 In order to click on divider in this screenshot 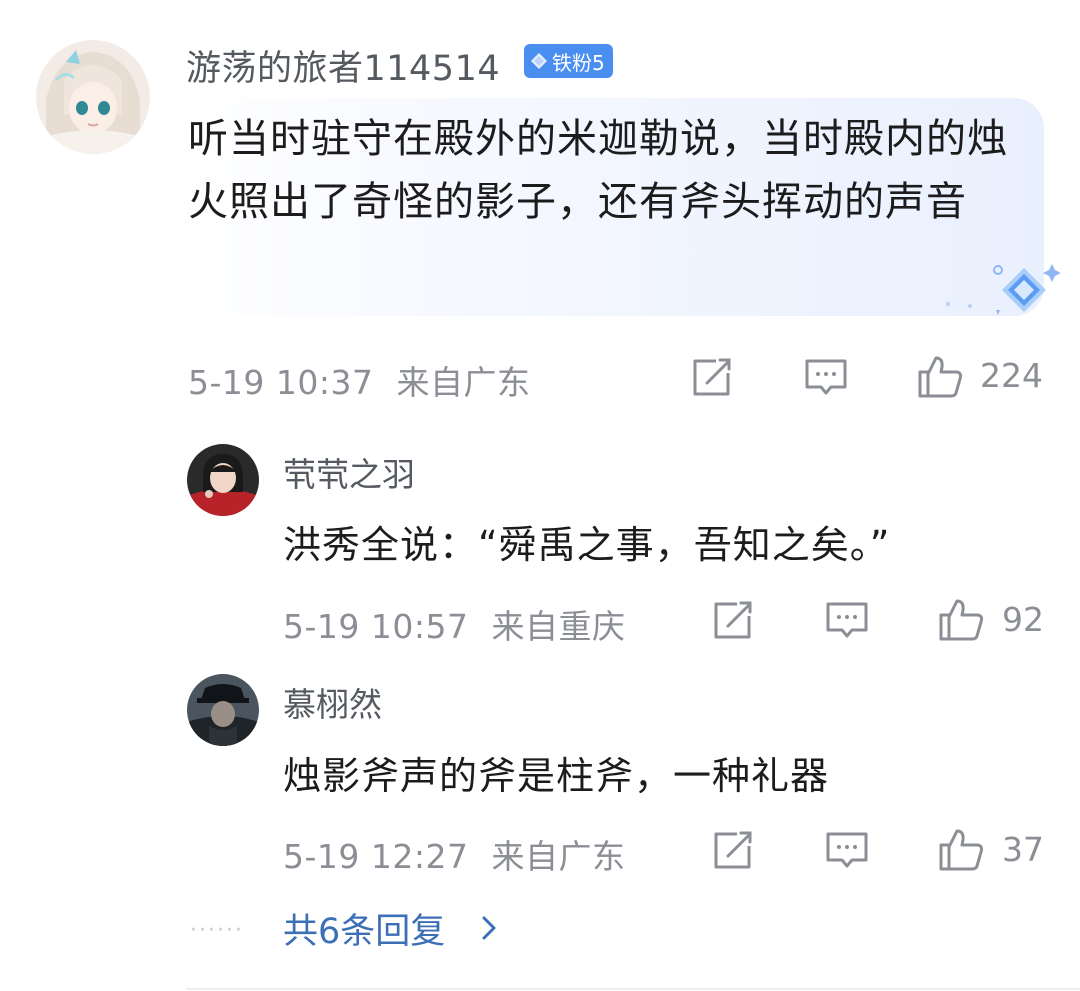, I will do `click(633, 989)`.